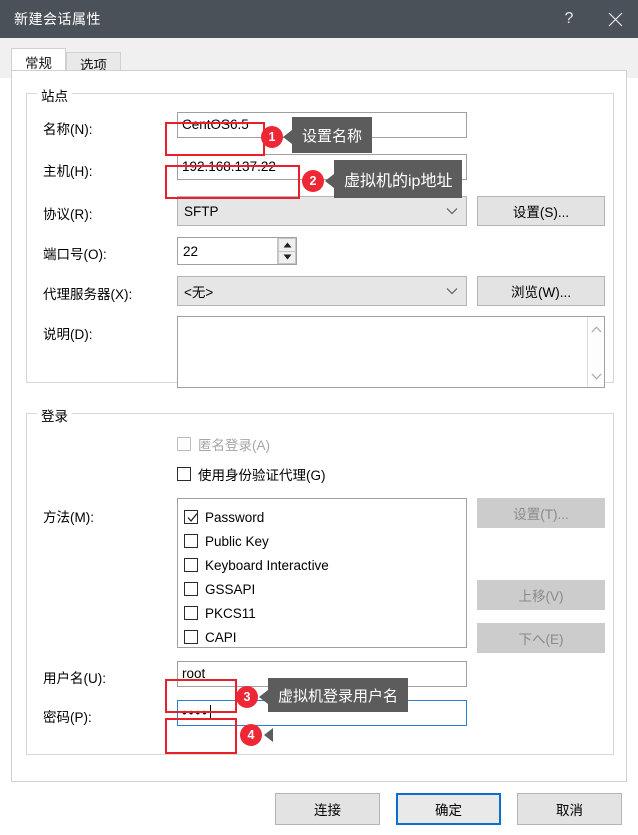 This screenshot has height=835, width=638. Describe the element at coordinates (322, 291) in the screenshot. I see `proxy-select: <无>` at that location.